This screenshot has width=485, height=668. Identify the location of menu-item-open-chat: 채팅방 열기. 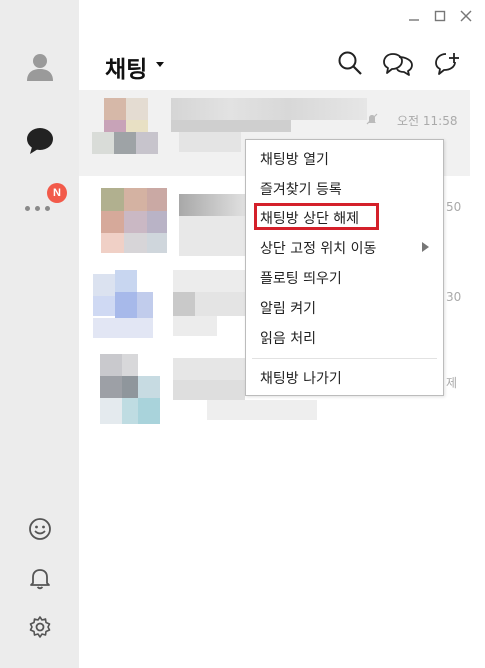
(294, 159).